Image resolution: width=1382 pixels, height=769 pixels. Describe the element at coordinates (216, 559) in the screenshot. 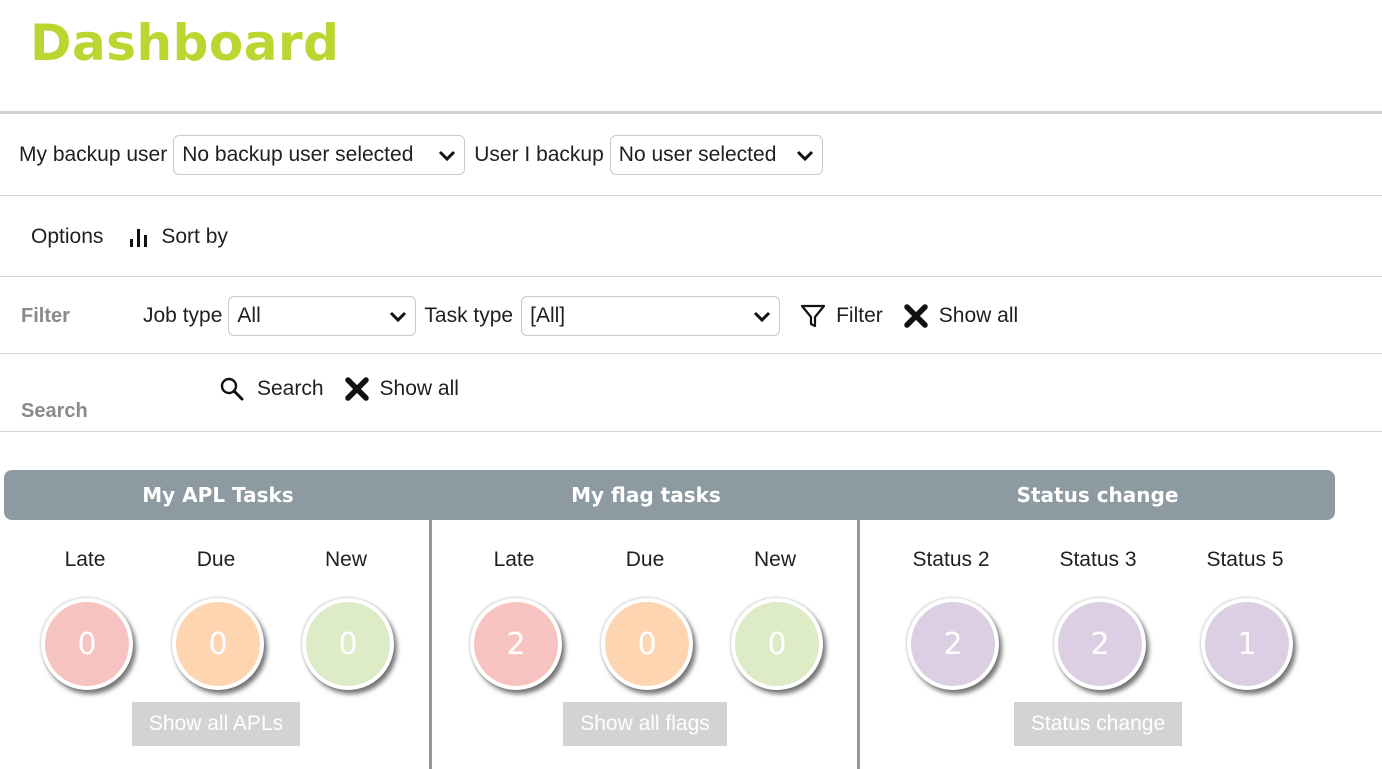

I see `apl-due-label: Due` at that location.